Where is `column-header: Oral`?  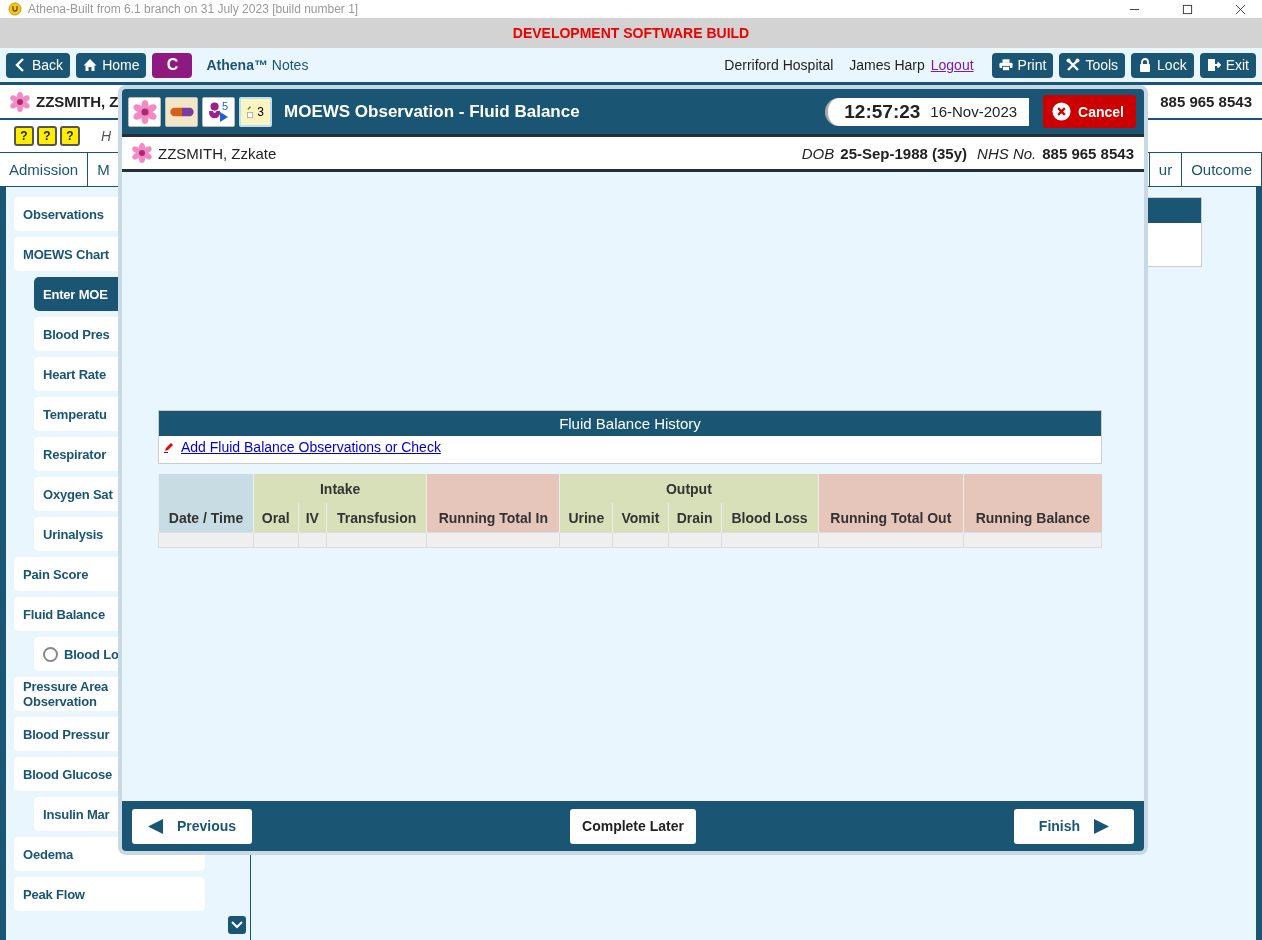 column-header: Oral is located at coordinates (276, 518).